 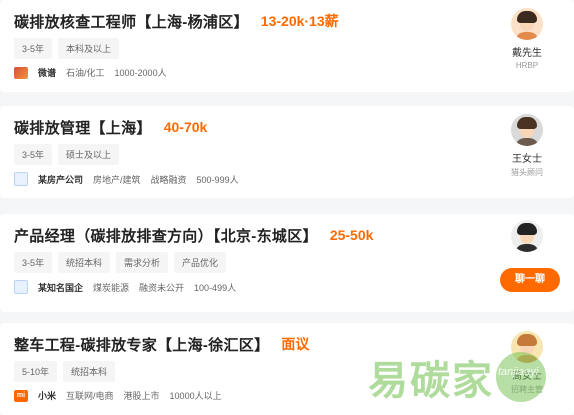 What do you see at coordinates (166, 235) in the screenshot?
I see `job-title: 产品经理（碳排放排查方向）【北京-东城区】` at bounding box center [166, 235].